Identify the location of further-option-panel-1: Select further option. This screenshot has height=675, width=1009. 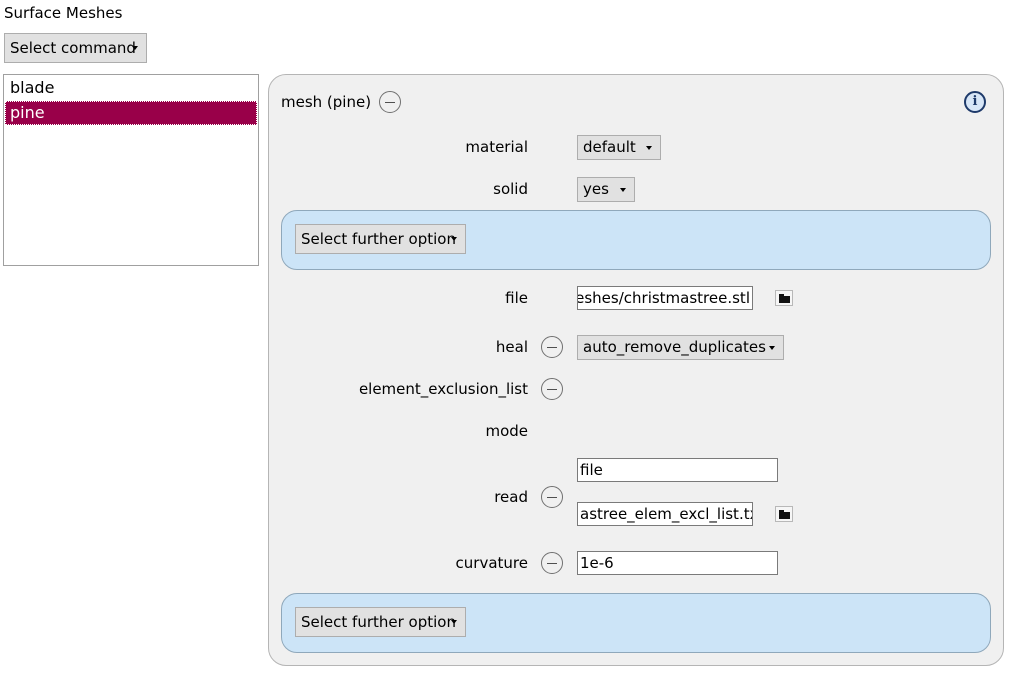
(636, 240).